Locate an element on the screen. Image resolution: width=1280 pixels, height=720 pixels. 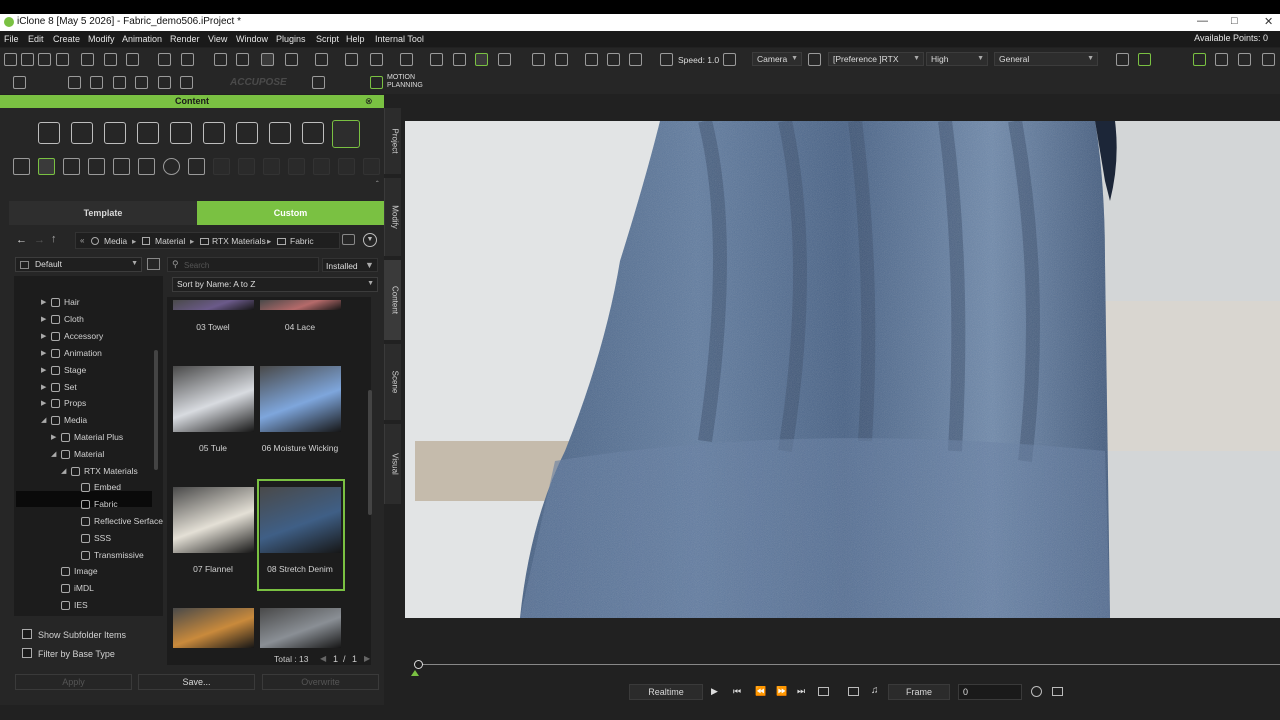
gizmo-icon is located at coordinates (666, 59).